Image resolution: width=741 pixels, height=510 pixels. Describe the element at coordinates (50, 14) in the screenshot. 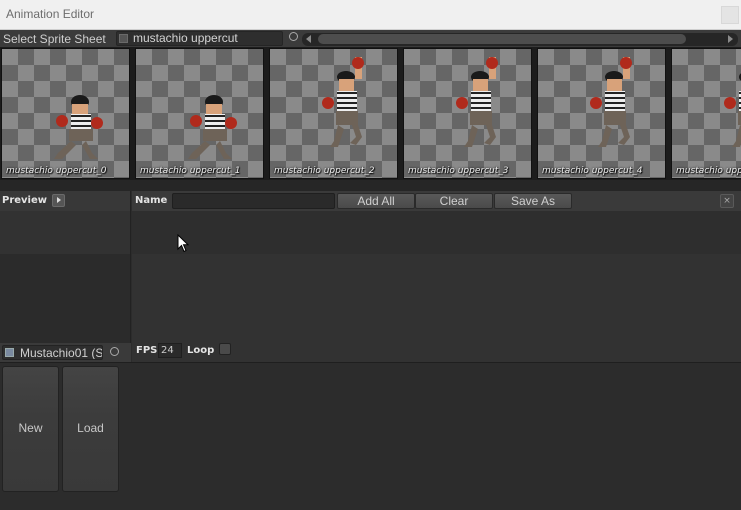

I see `window-title: Animation Editor` at that location.